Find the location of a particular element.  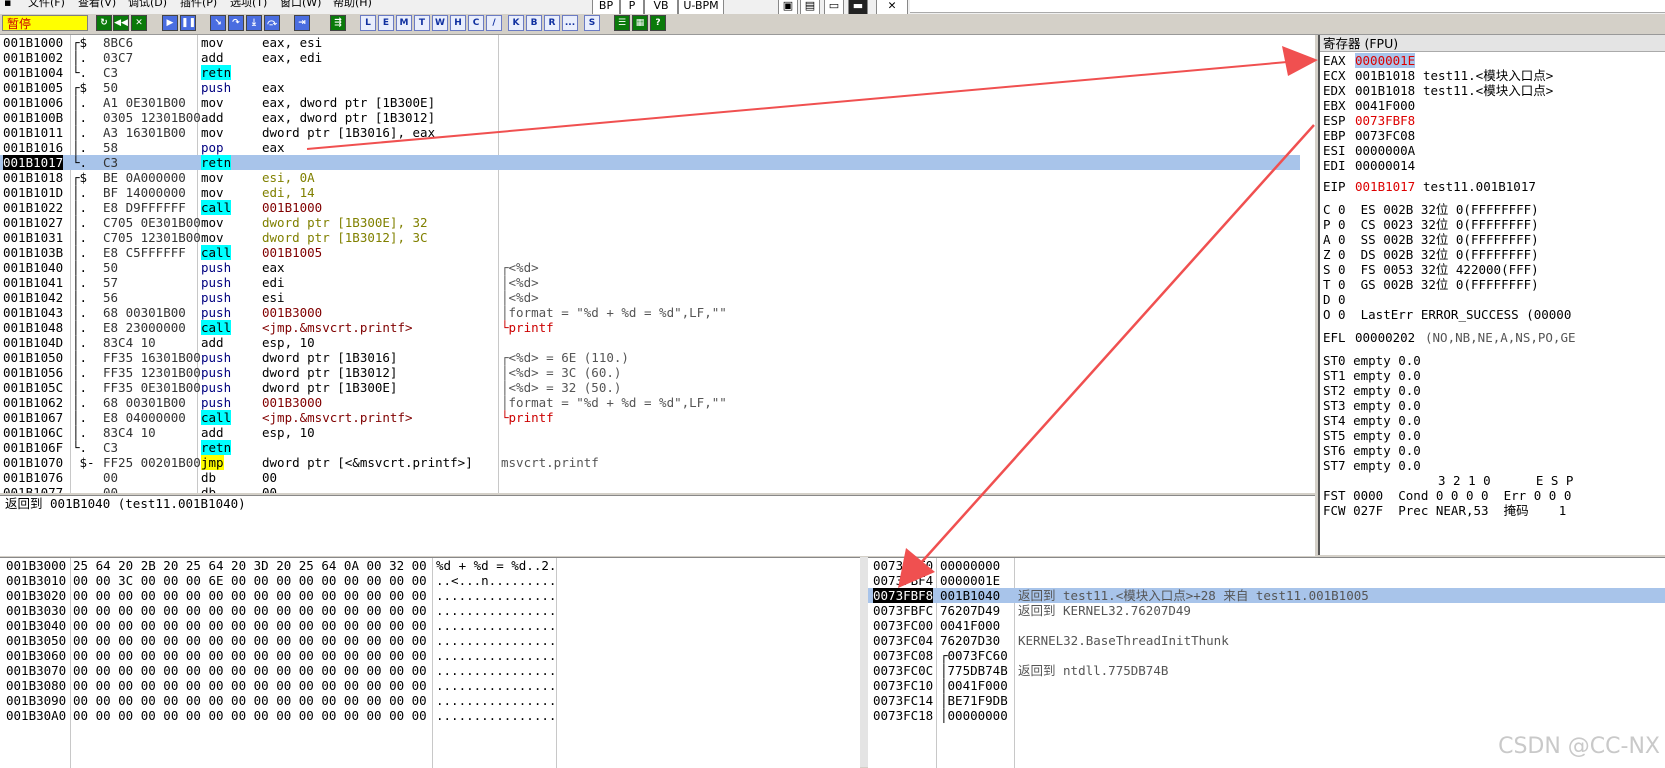

log-window-button: L is located at coordinates (368, 23).